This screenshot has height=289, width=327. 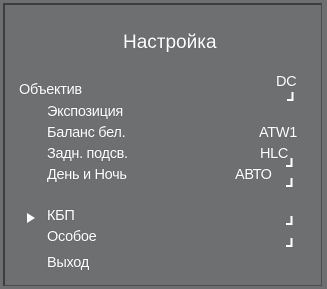 I want to click on menu-item-exit-label: Выход, so click(x=68, y=263).